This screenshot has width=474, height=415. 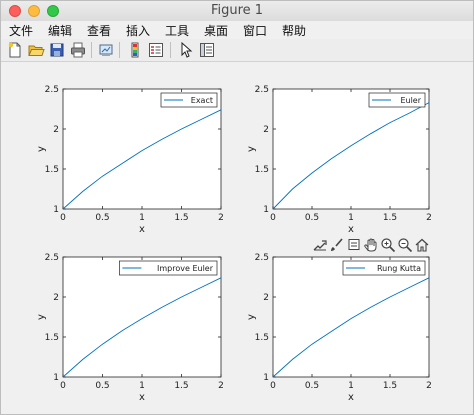 What do you see at coordinates (15, 50) in the screenshot?
I see `new-figure-icon` at bounding box center [15, 50].